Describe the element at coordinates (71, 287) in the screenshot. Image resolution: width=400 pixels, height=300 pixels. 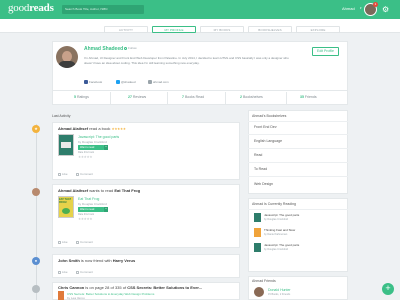
I see `activity-user: Chris Cannon` at that location.